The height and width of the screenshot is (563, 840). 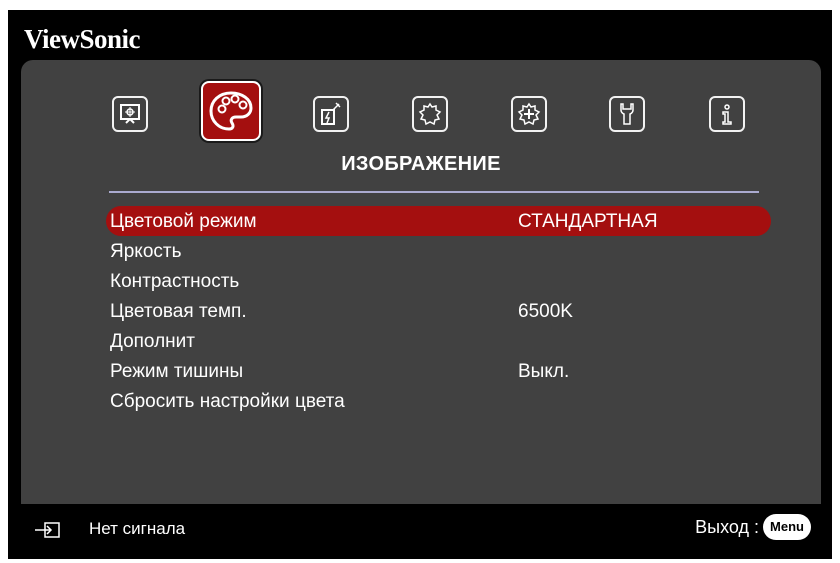 What do you see at coordinates (434, 192) in the screenshot?
I see `title-divider` at bounding box center [434, 192].